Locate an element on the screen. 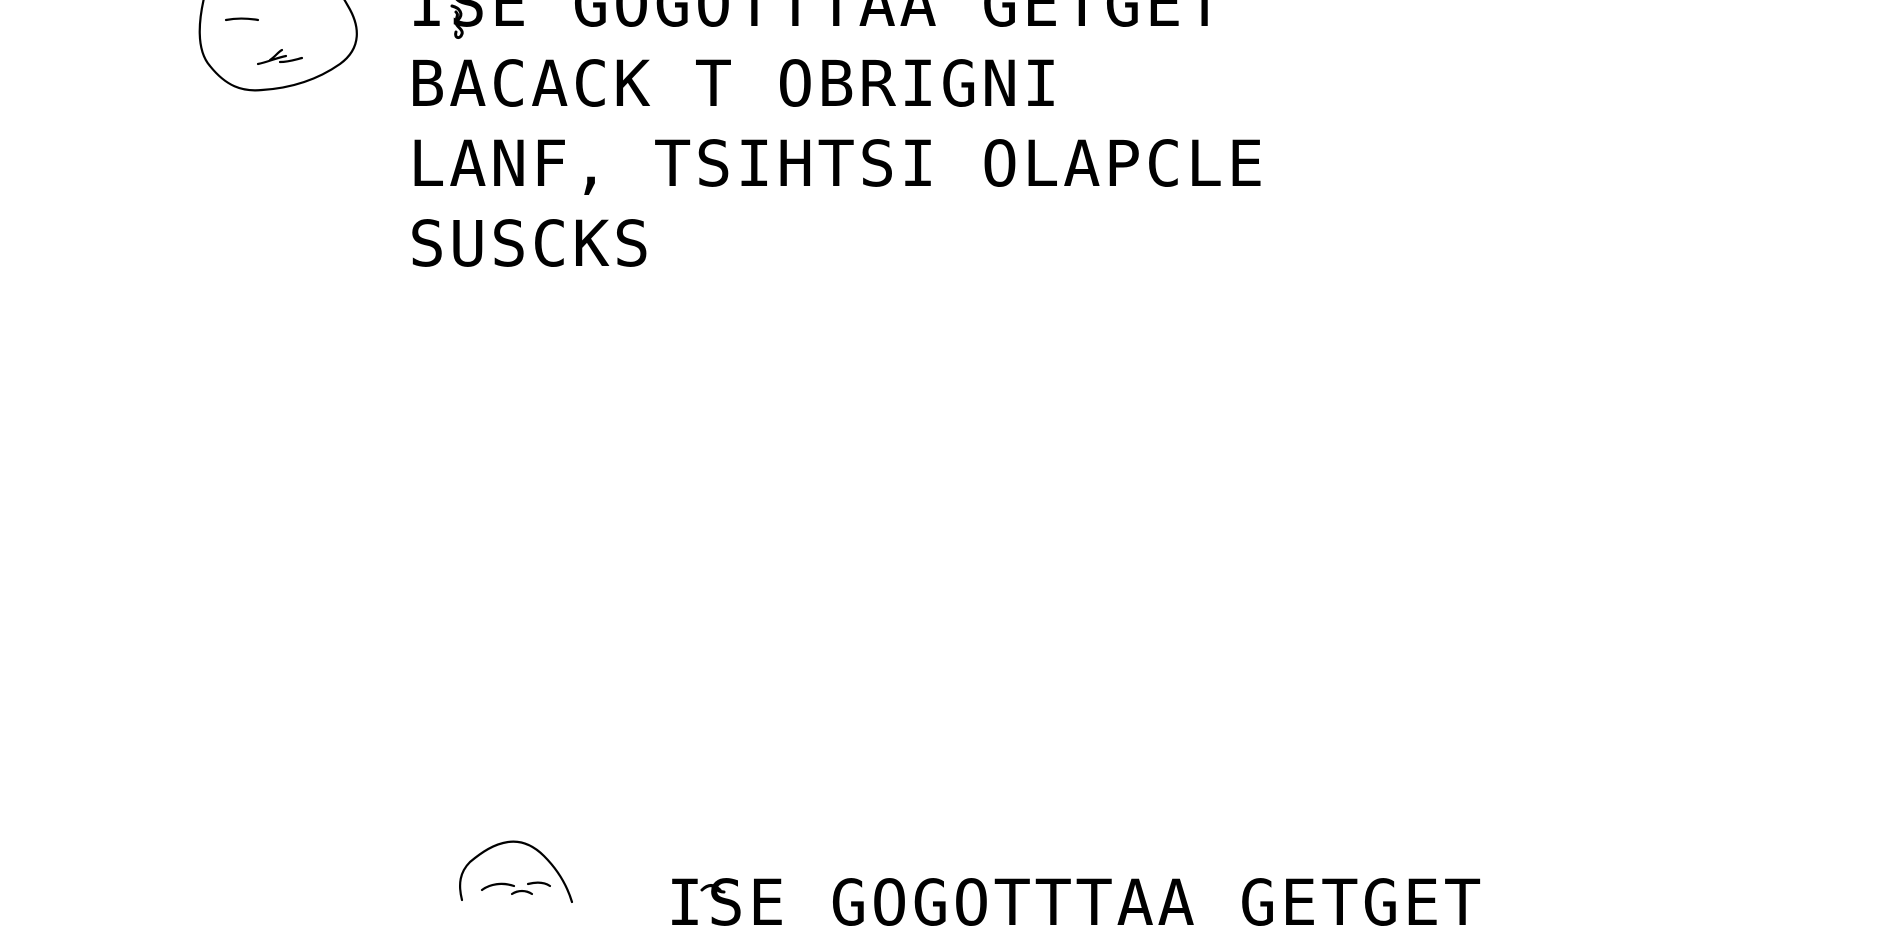 The width and height of the screenshot is (1890, 944). caption-text: ISE GOGOTTTAA GETGET is located at coordinates (1075, 904).